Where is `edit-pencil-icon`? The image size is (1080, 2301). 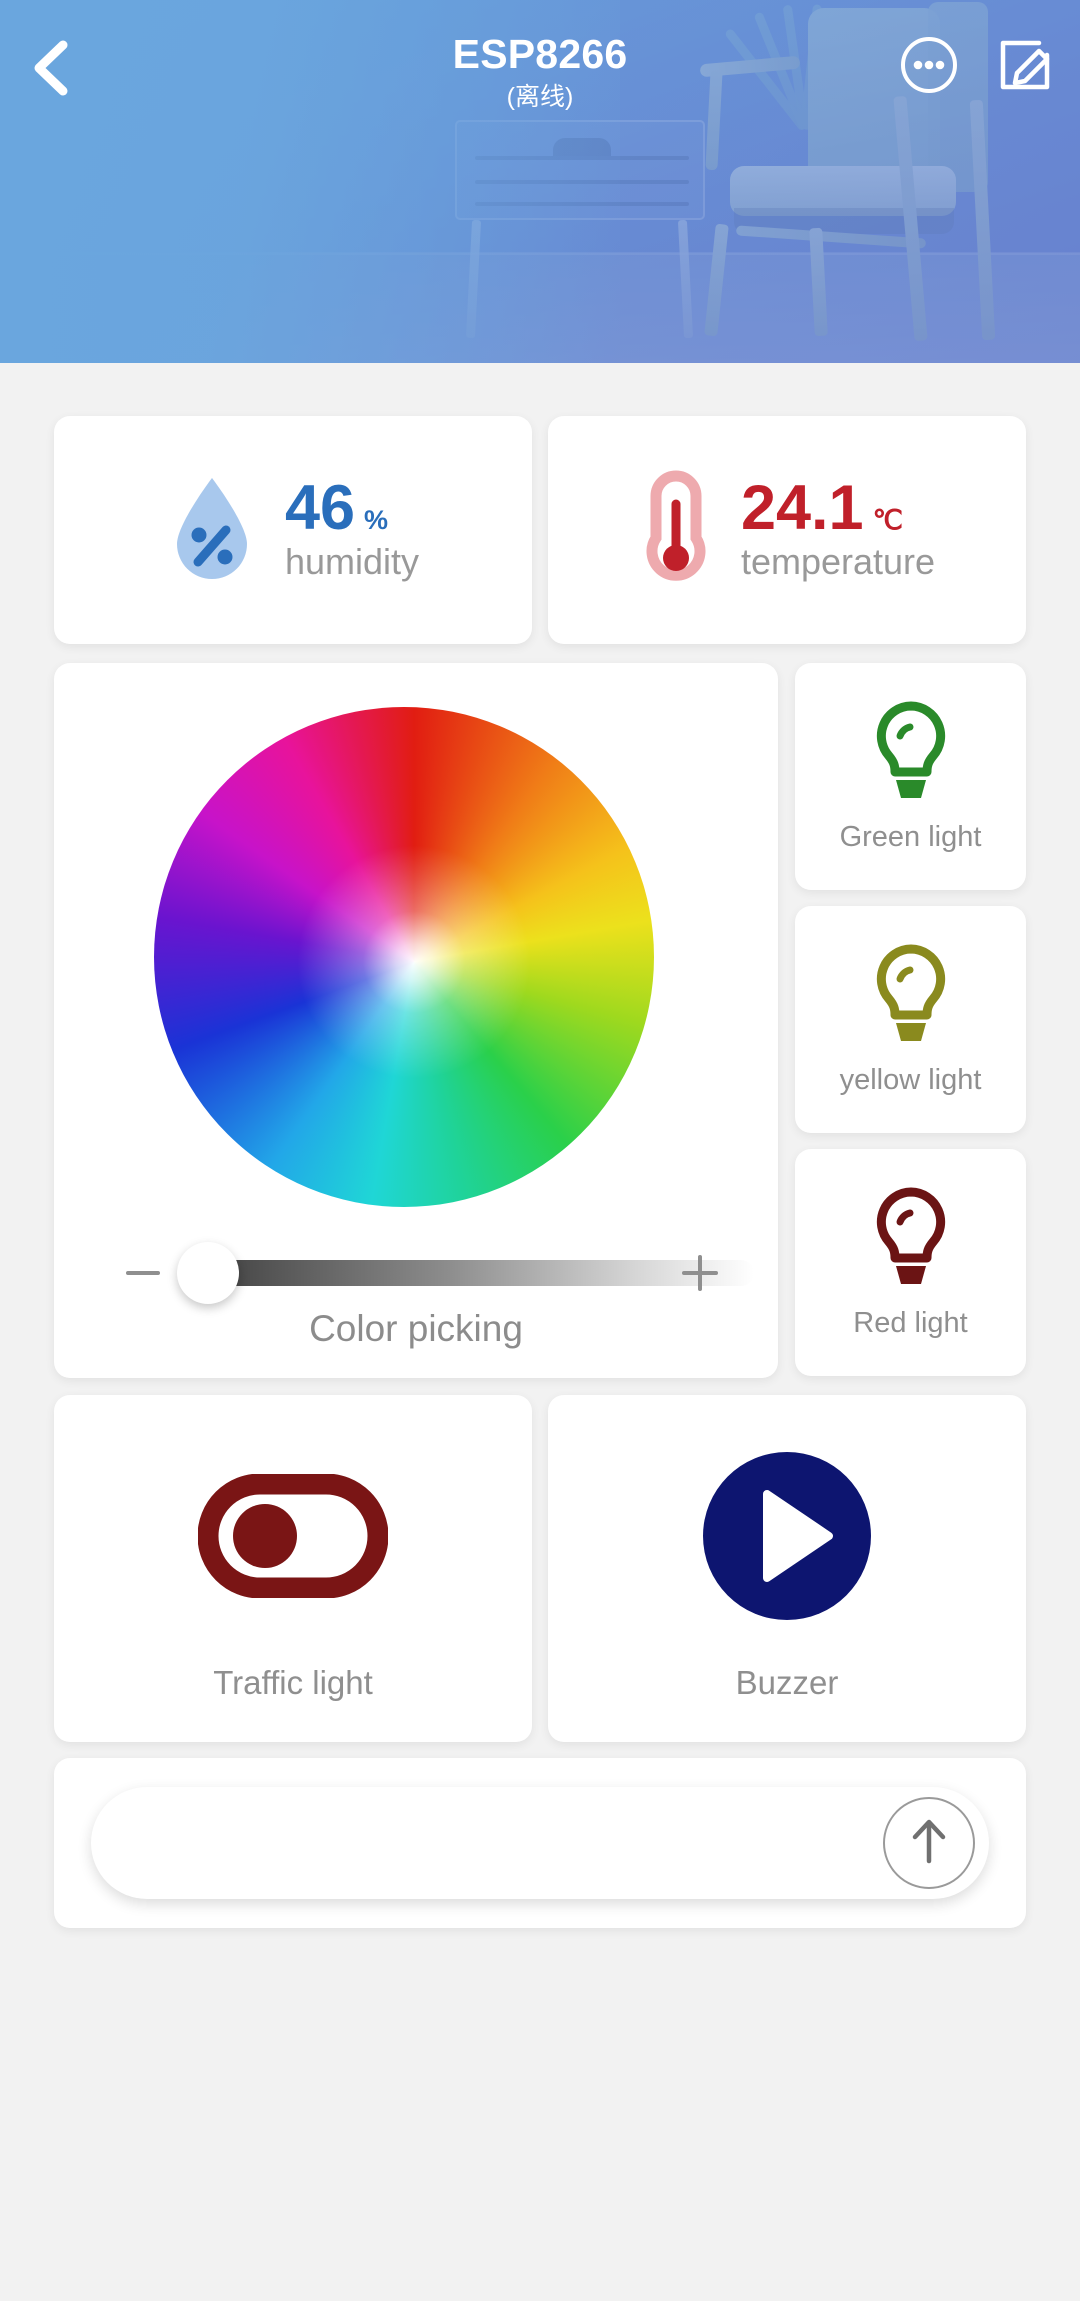 edit-pencil-icon is located at coordinates (1025, 67).